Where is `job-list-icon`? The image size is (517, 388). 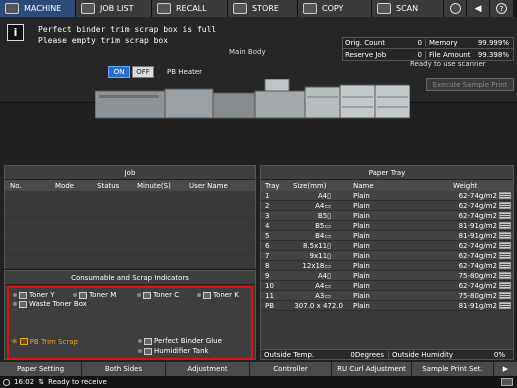 job-list-icon is located at coordinates (88, 8).